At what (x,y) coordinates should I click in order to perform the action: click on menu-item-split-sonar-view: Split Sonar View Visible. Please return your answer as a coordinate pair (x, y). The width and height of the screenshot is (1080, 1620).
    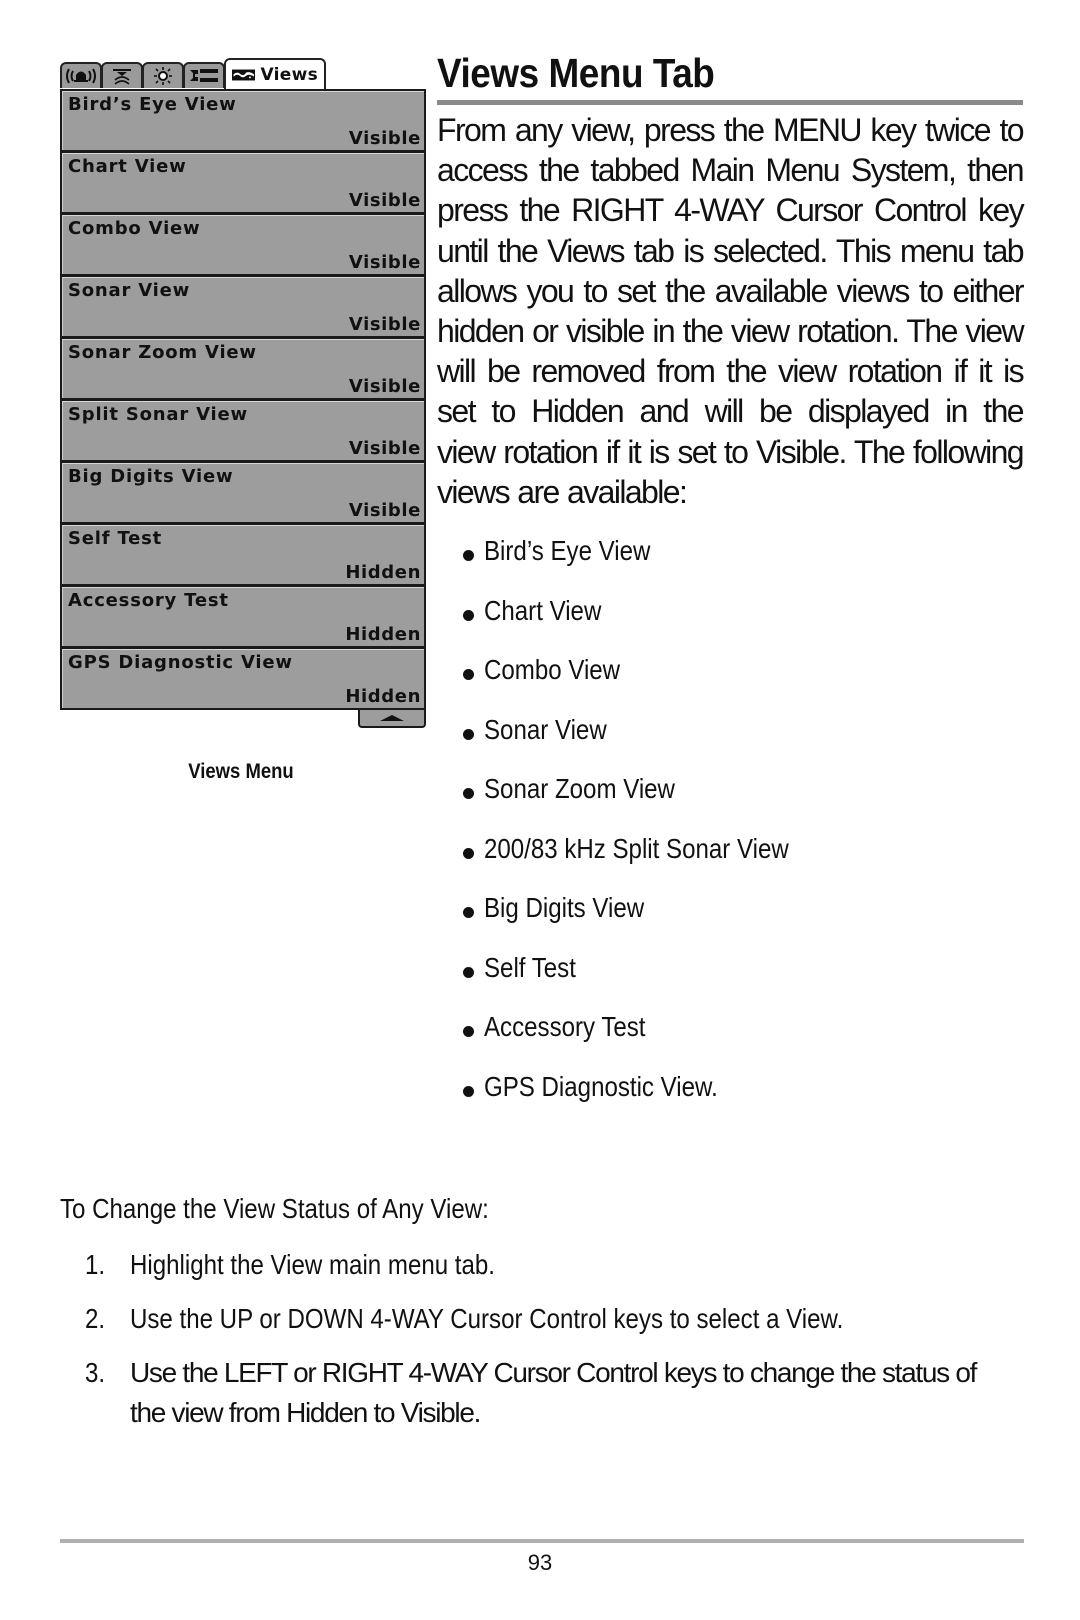
    Looking at the image, I should click on (243, 430).